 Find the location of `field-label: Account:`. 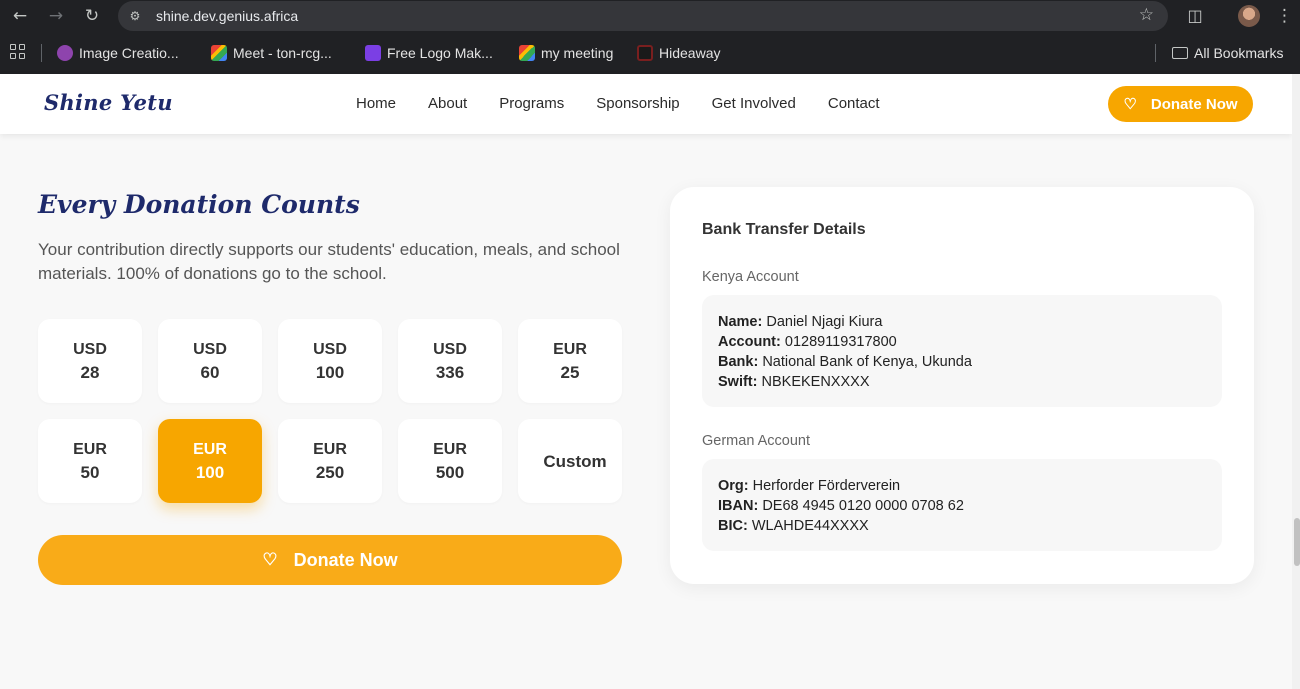

field-label: Account: is located at coordinates (749, 342).